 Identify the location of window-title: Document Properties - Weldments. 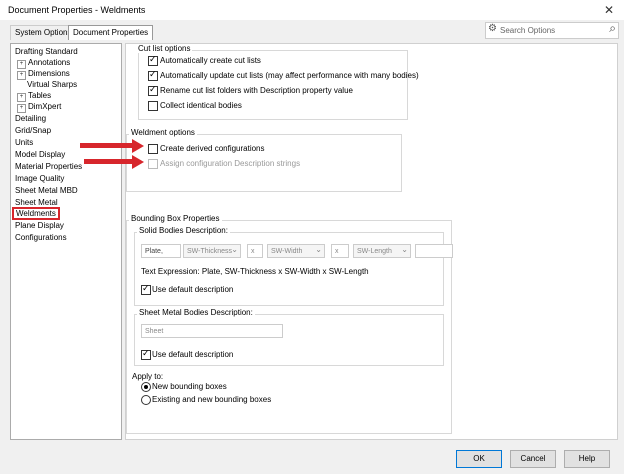
(77, 10).